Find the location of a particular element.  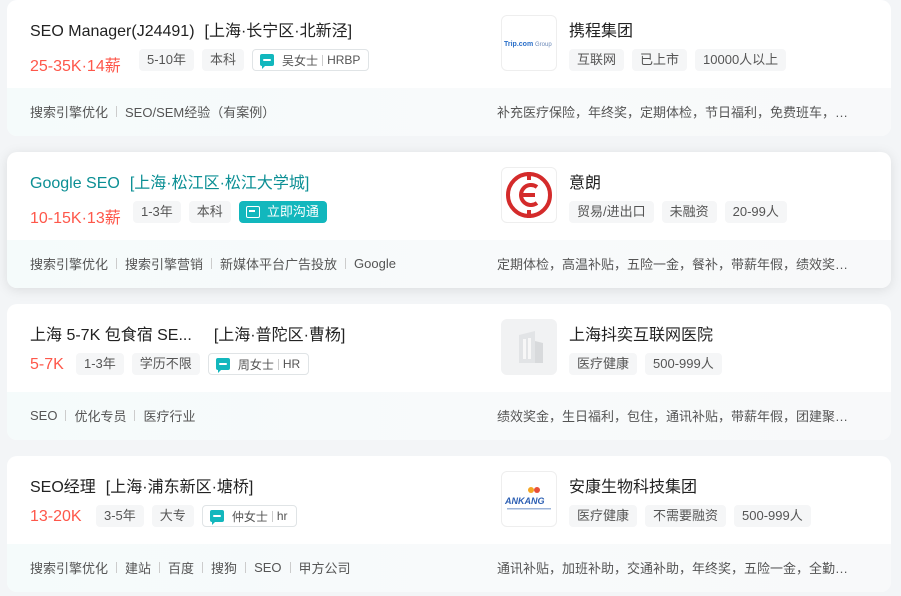

skill-tag: Google is located at coordinates (375, 263).